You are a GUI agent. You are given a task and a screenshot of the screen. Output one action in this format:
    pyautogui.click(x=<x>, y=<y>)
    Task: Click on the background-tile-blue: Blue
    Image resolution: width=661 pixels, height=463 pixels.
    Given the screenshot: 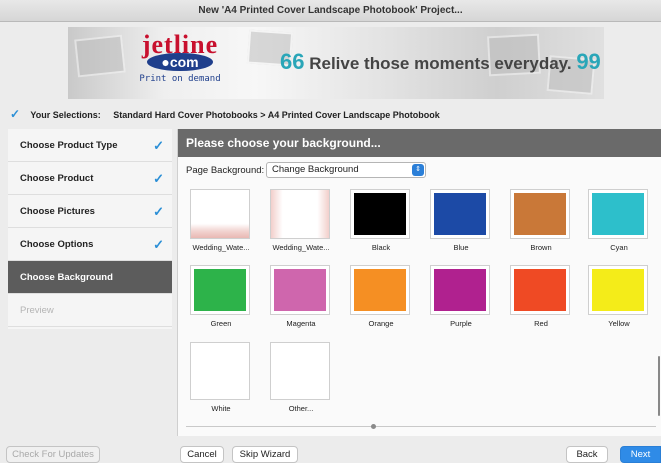 What is the action you would take?
    pyautogui.click(x=461, y=220)
    